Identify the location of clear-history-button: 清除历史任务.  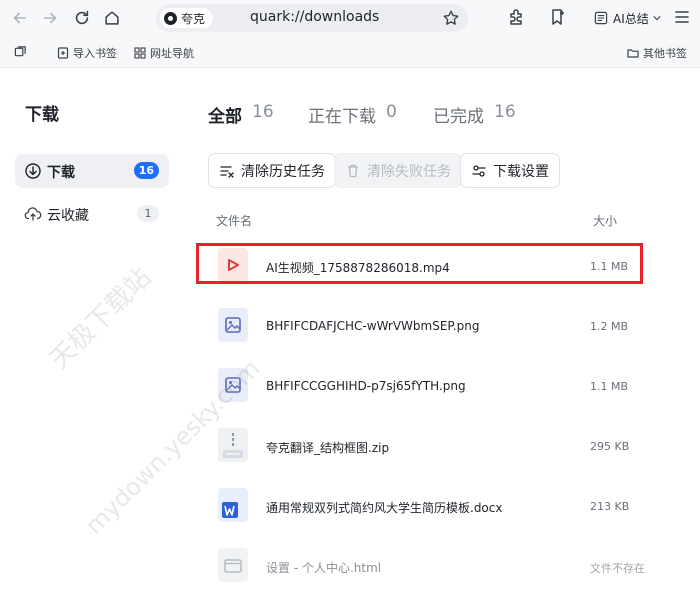
(272, 170).